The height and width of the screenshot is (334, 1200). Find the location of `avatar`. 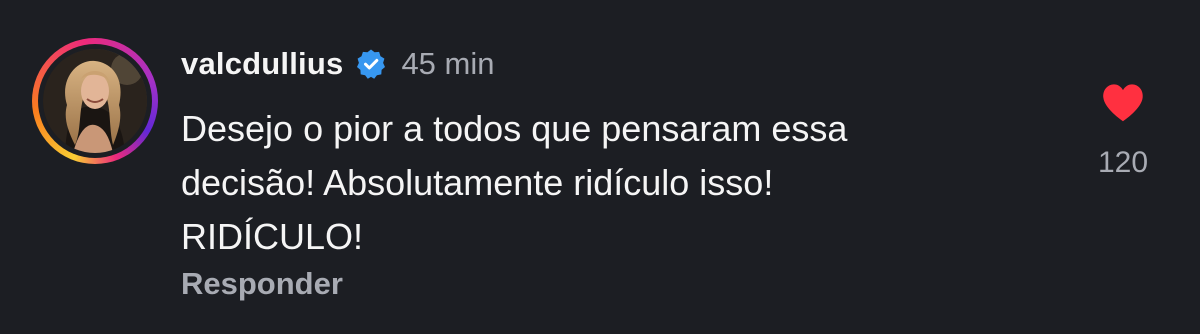

avatar is located at coordinates (95, 101).